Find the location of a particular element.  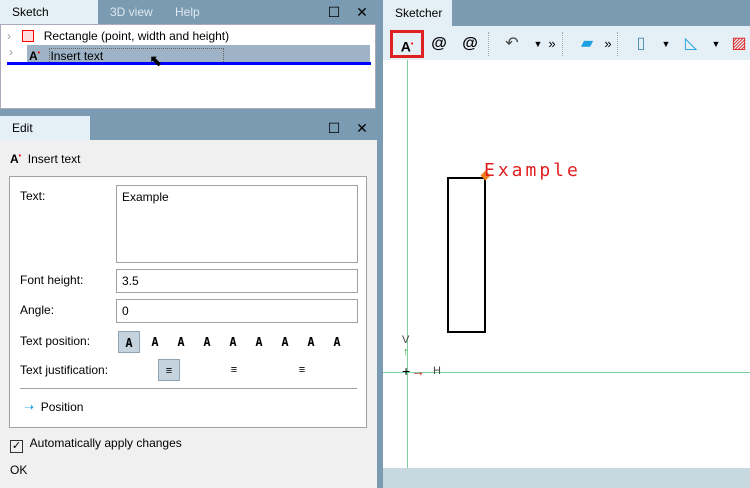

auto-apply-label: Automatically apply changes is located at coordinates (105, 443).